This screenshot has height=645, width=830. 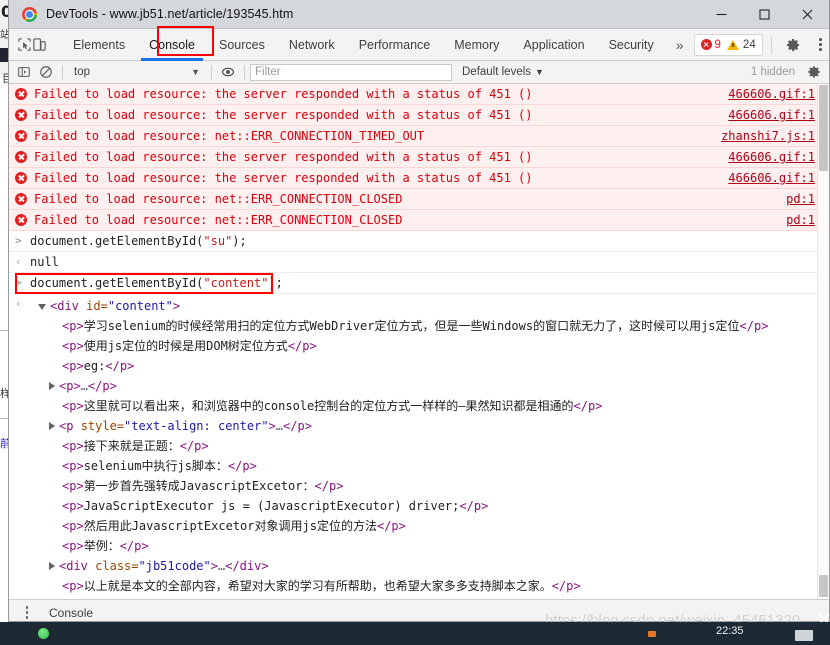 What do you see at coordinates (399, 546) in the screenshot?
I see `dom-node-p: <p> 举例： </p>` at bounding box center [399, 546].